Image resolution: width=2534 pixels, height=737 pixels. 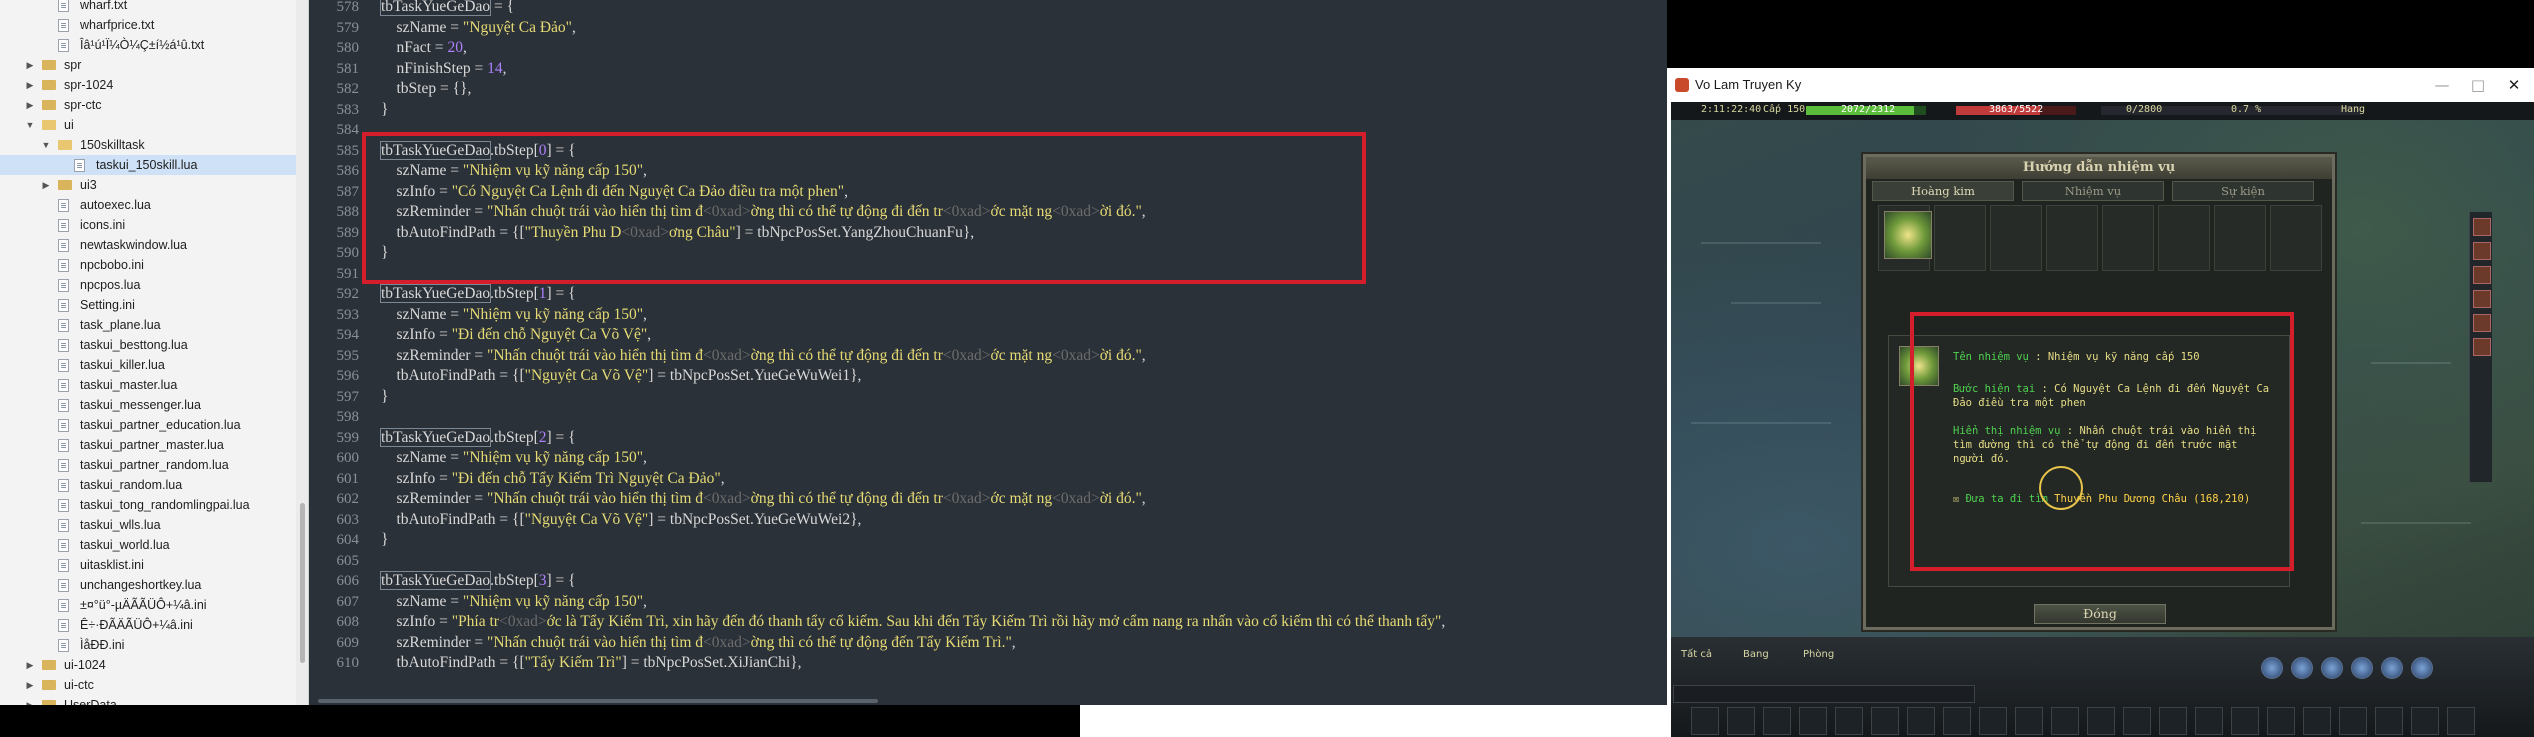 What do you see at coordinates (426, 89) in the screenshot?
I see `code-line: tbStep = {},` at bounding box center [426, 89].